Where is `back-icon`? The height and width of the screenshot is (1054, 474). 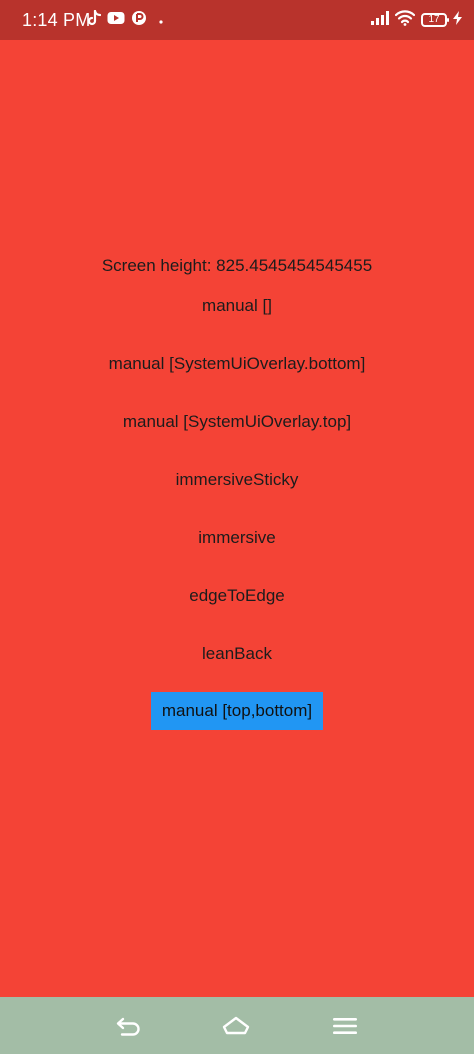 back-icon is located at coordinates (129, 1026).